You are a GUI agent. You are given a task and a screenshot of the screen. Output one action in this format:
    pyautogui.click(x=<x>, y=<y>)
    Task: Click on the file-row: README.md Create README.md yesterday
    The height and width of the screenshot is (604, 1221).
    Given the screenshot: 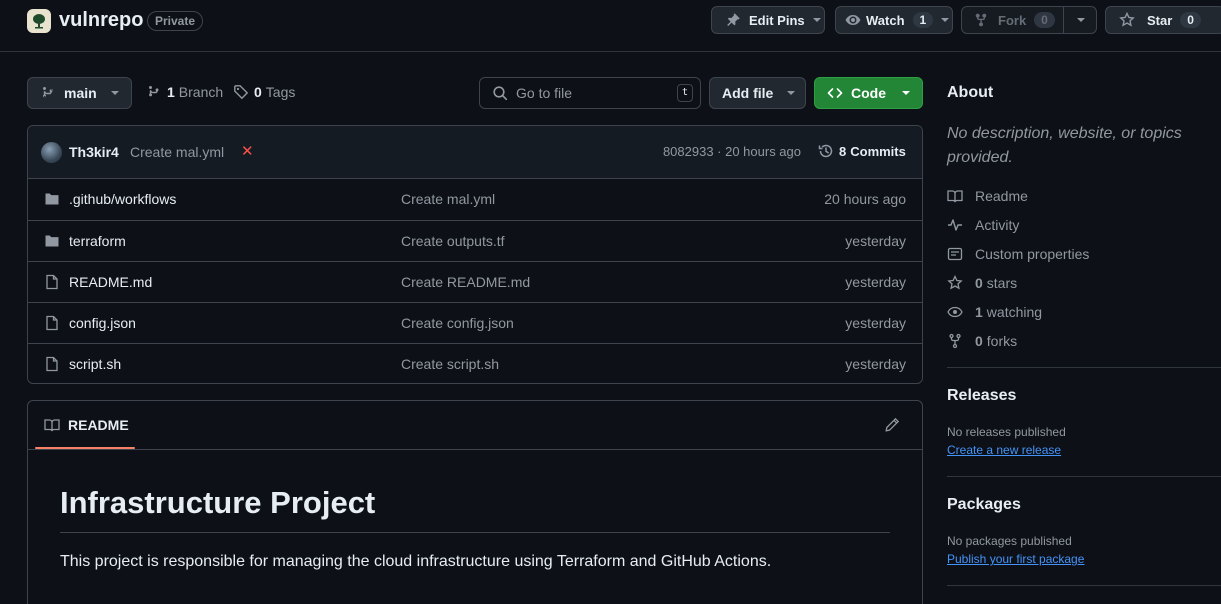 What is the action you would take?
    pyautogui.click(x=475, y=281)
    